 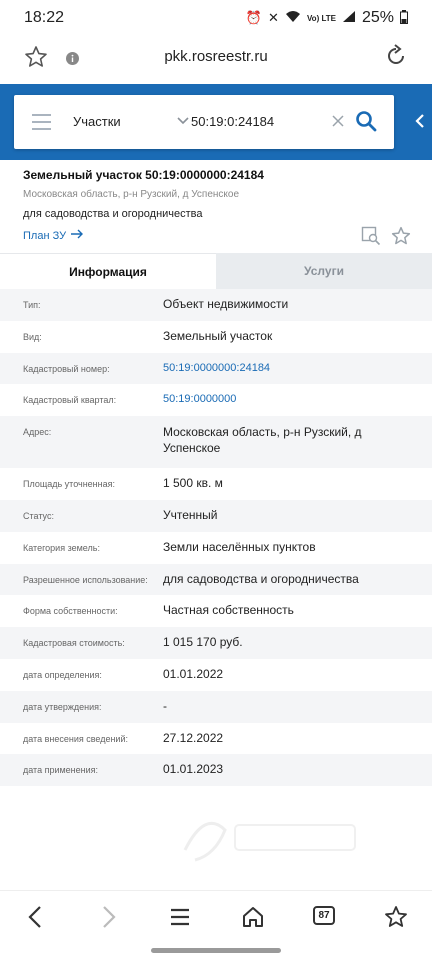 What do you see at coordinates (216, 56) in the screenshot?
I see `url-text: pkk.rosreestr.ru` at bounding box center [216, 56].